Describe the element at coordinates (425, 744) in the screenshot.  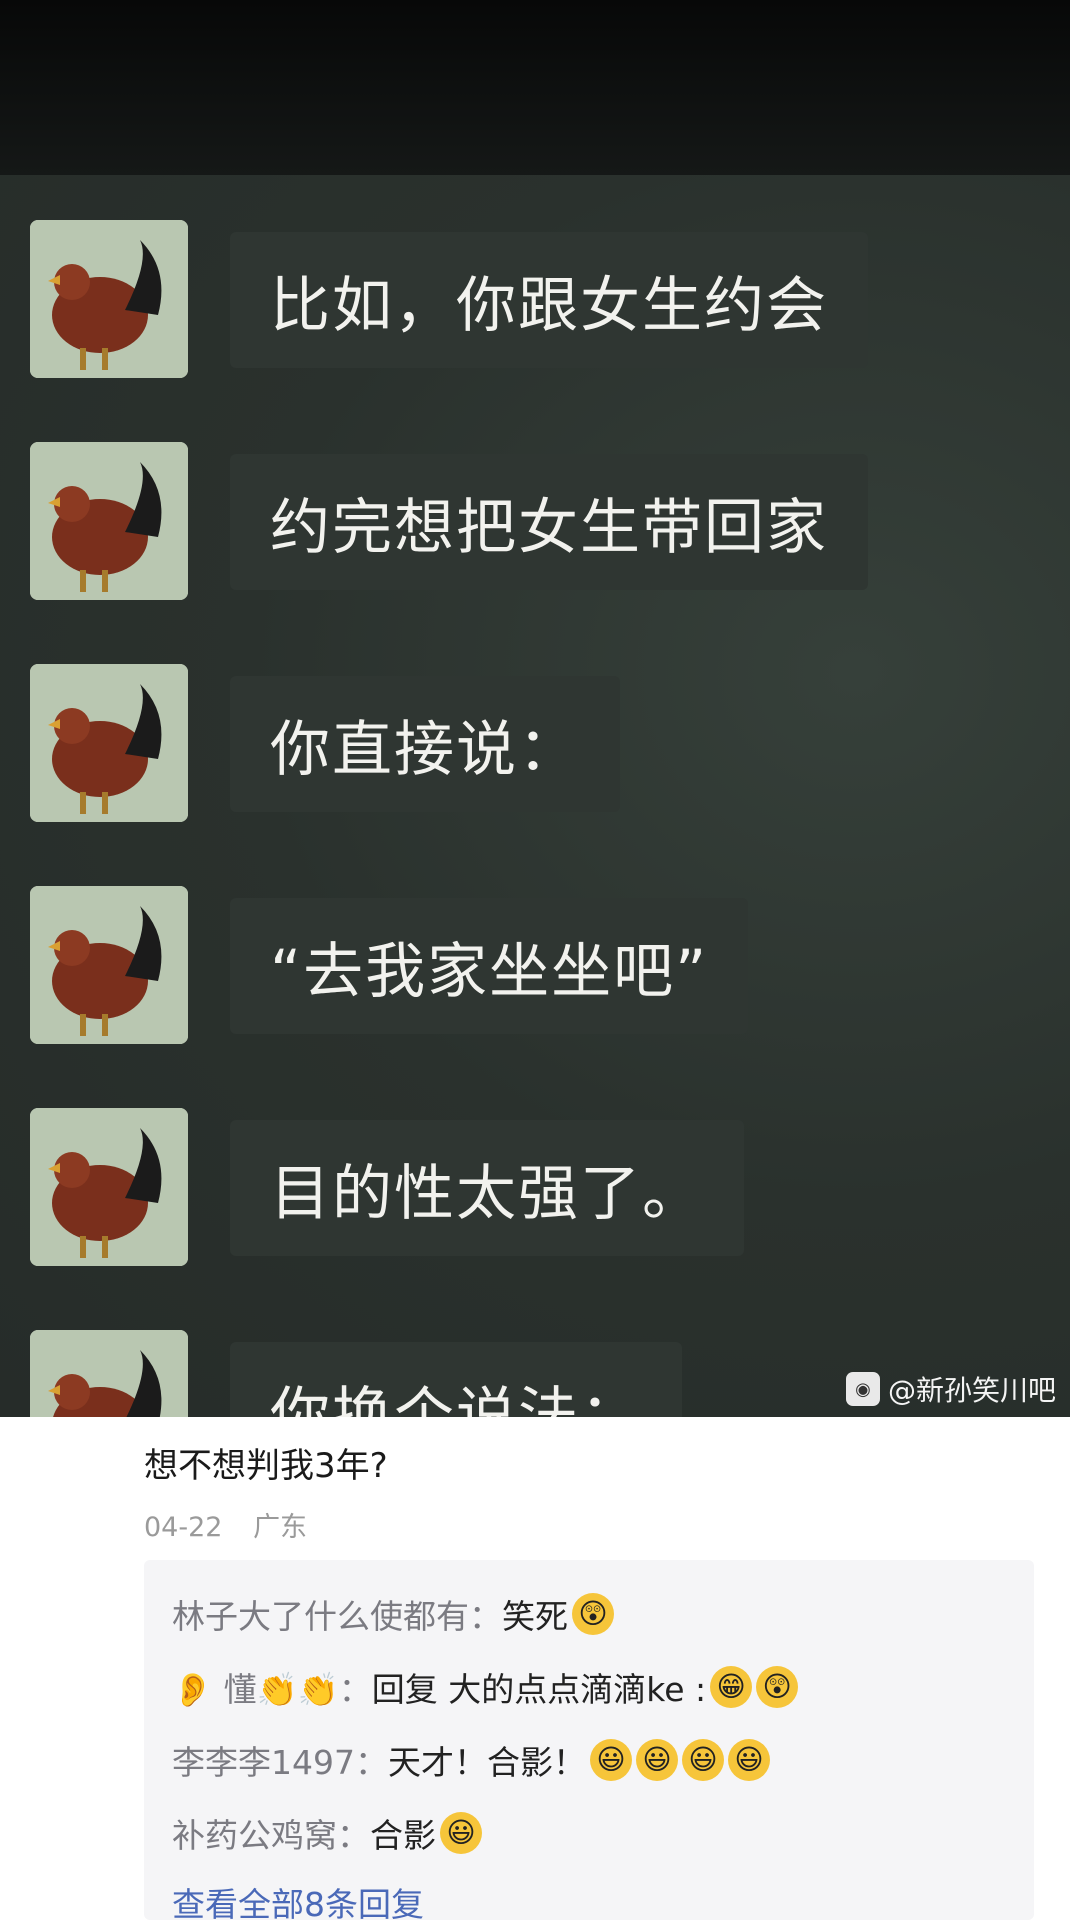
I see `message-bubble: 你直接说：` at that location.